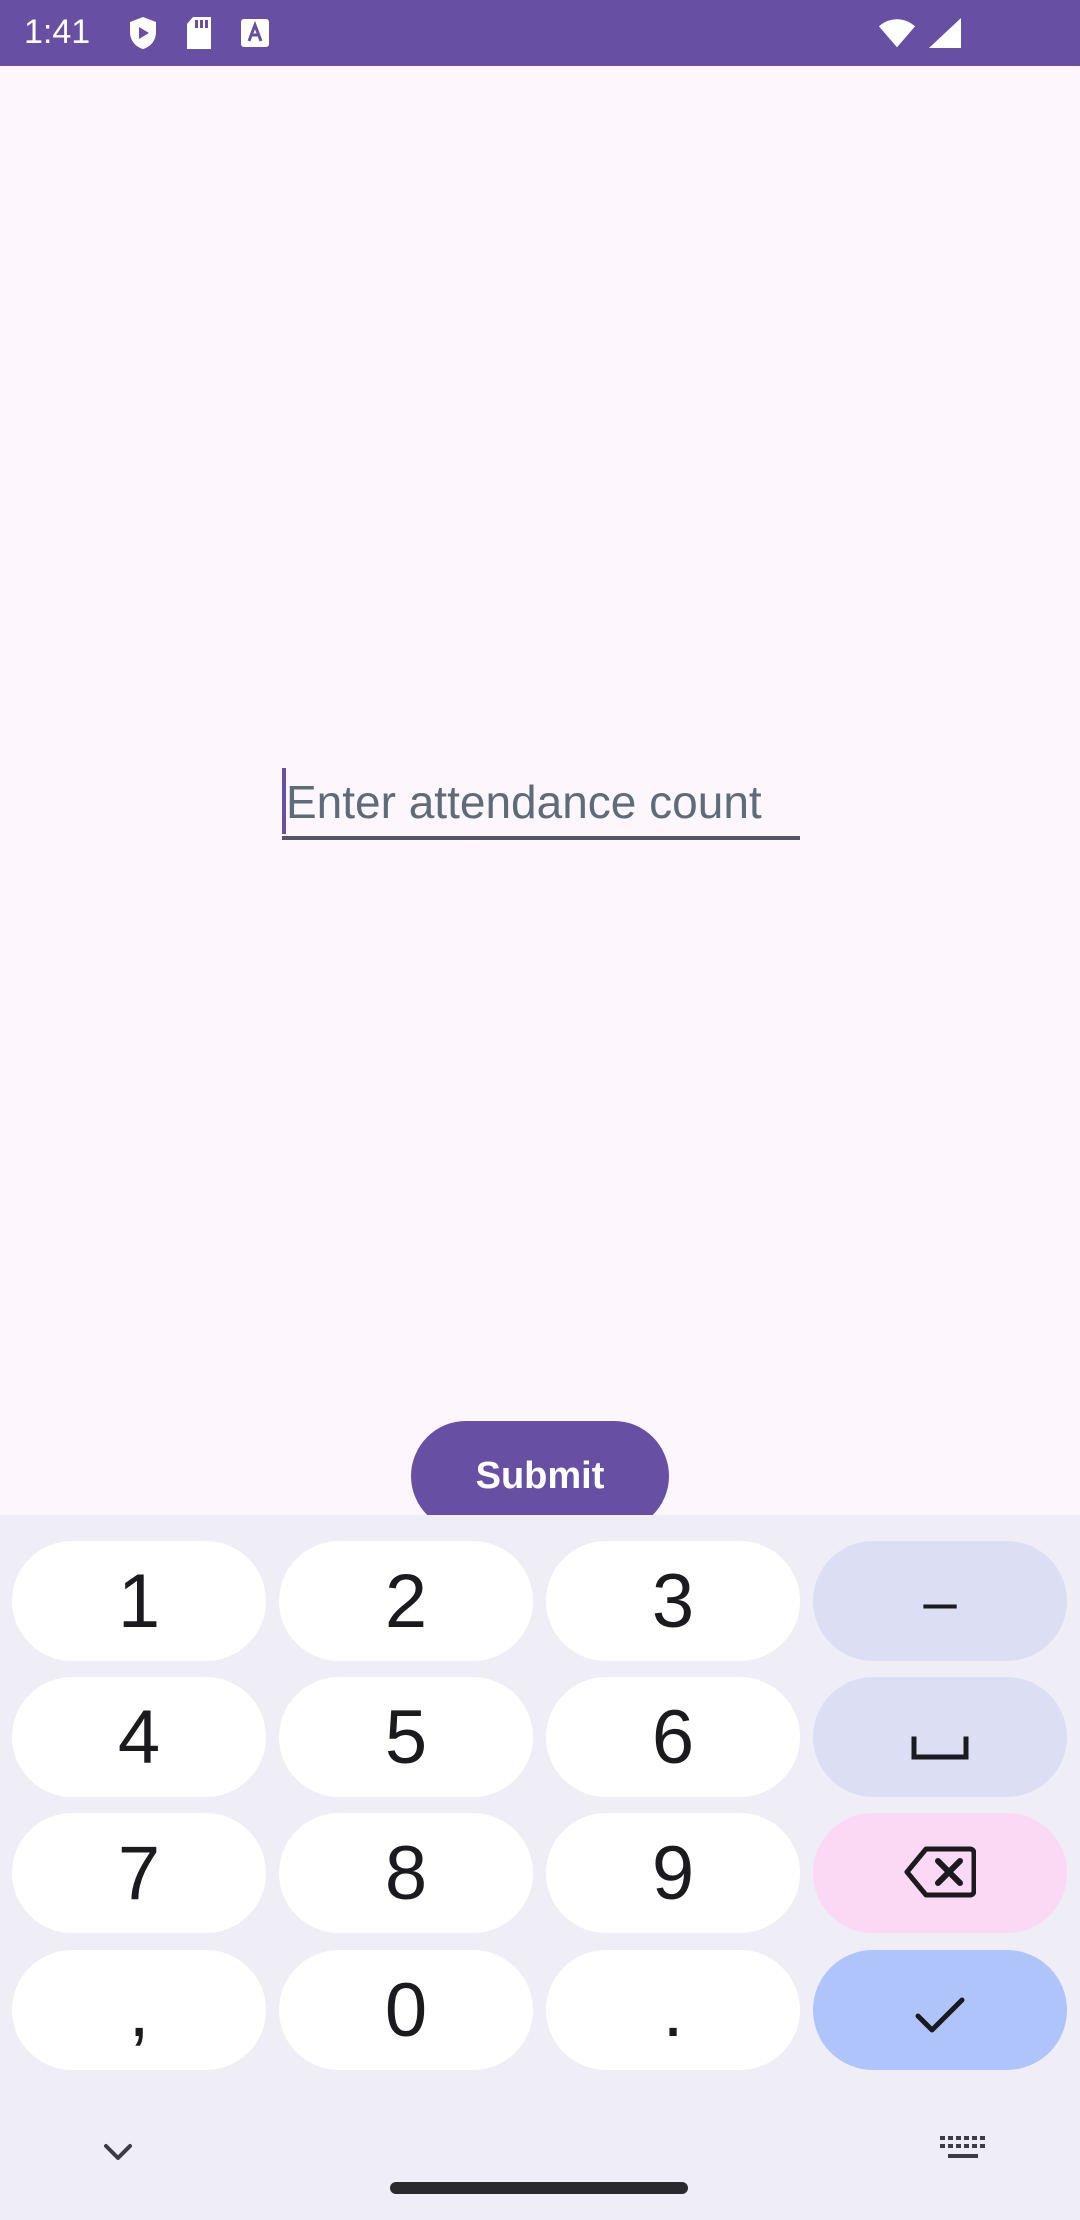 This screenshot has height=2220, width=1080. Describe the element at coordinates (139, 1873) in the screenshot. I see `key-7: 7` at that location.